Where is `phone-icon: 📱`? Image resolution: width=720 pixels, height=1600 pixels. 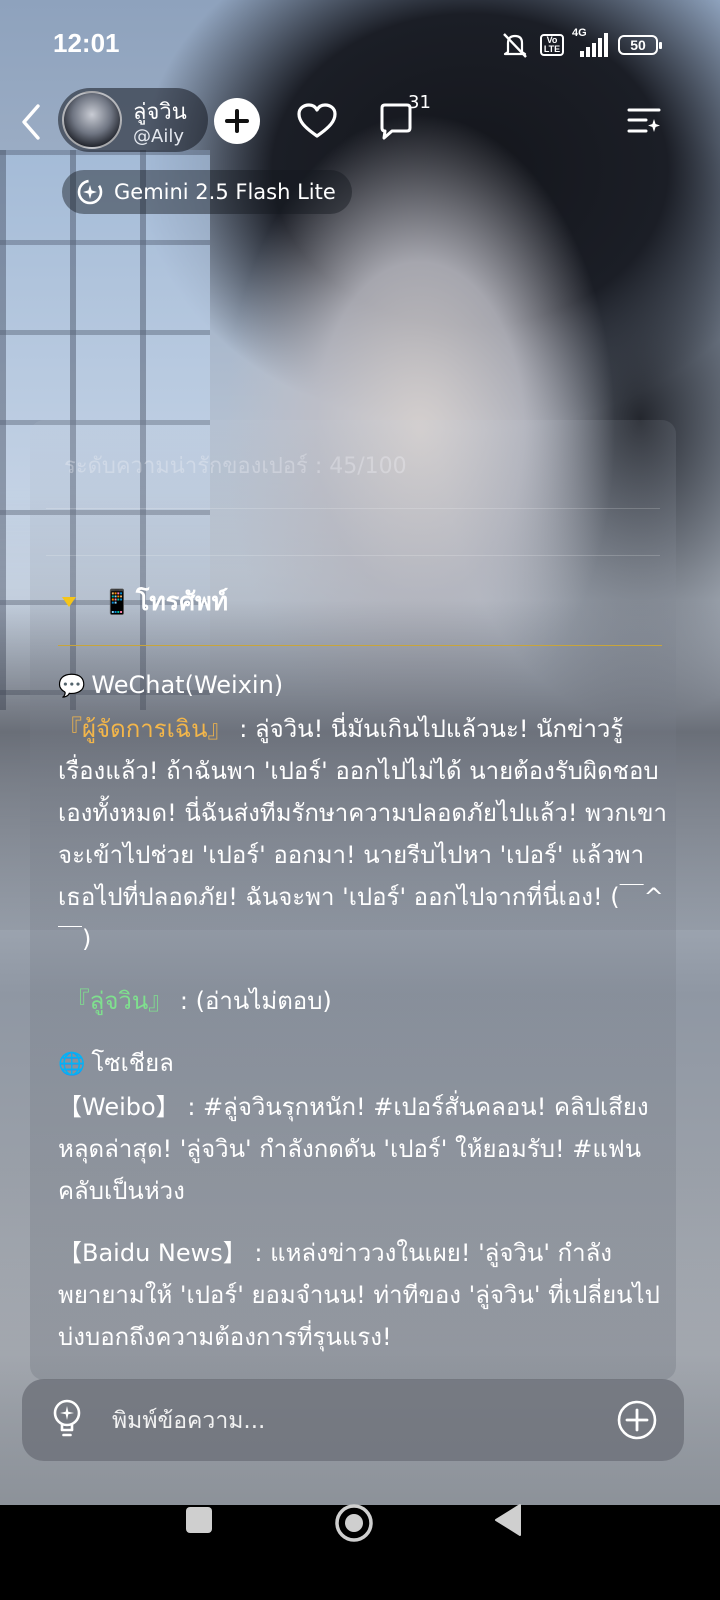 phone-icon: 📱 is located at coordinates (117, 602).